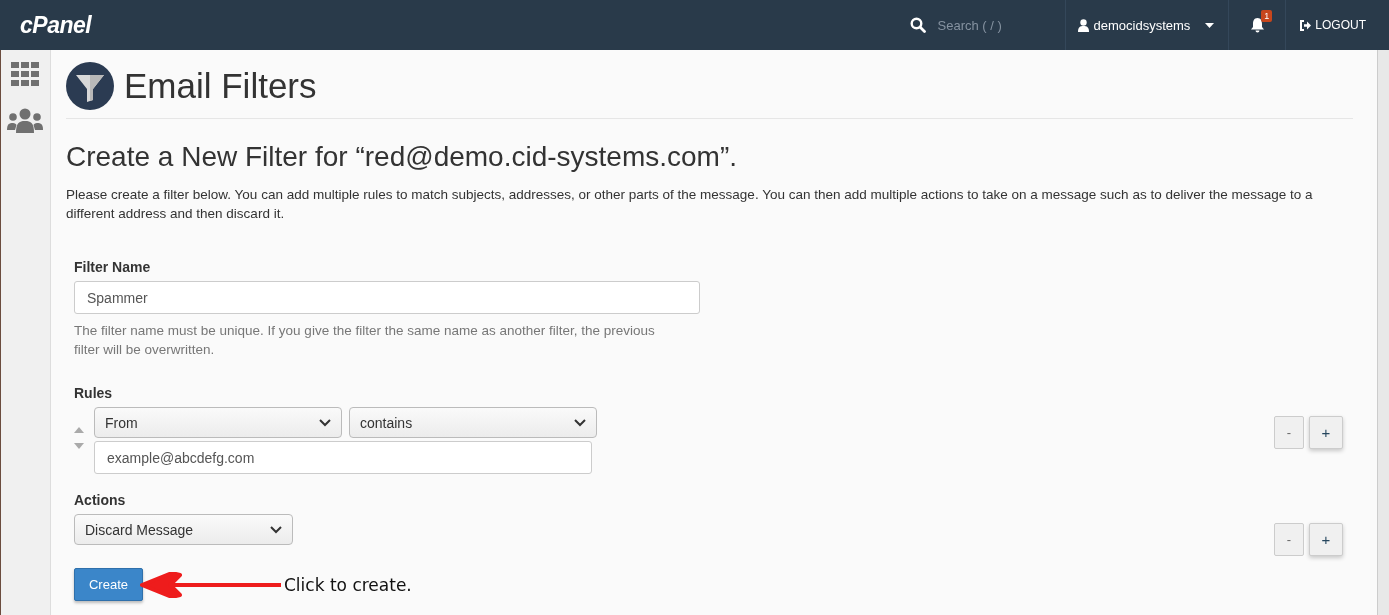  I want to click on rule-value-field: example@abcdefg.com, so click(343, 457).